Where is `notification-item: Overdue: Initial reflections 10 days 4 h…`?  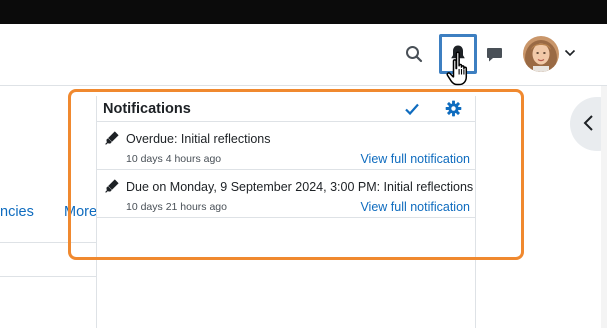 notification-item: Overdue: Initial reflections 10 days 4 h… is located at coordinates (286, 146).